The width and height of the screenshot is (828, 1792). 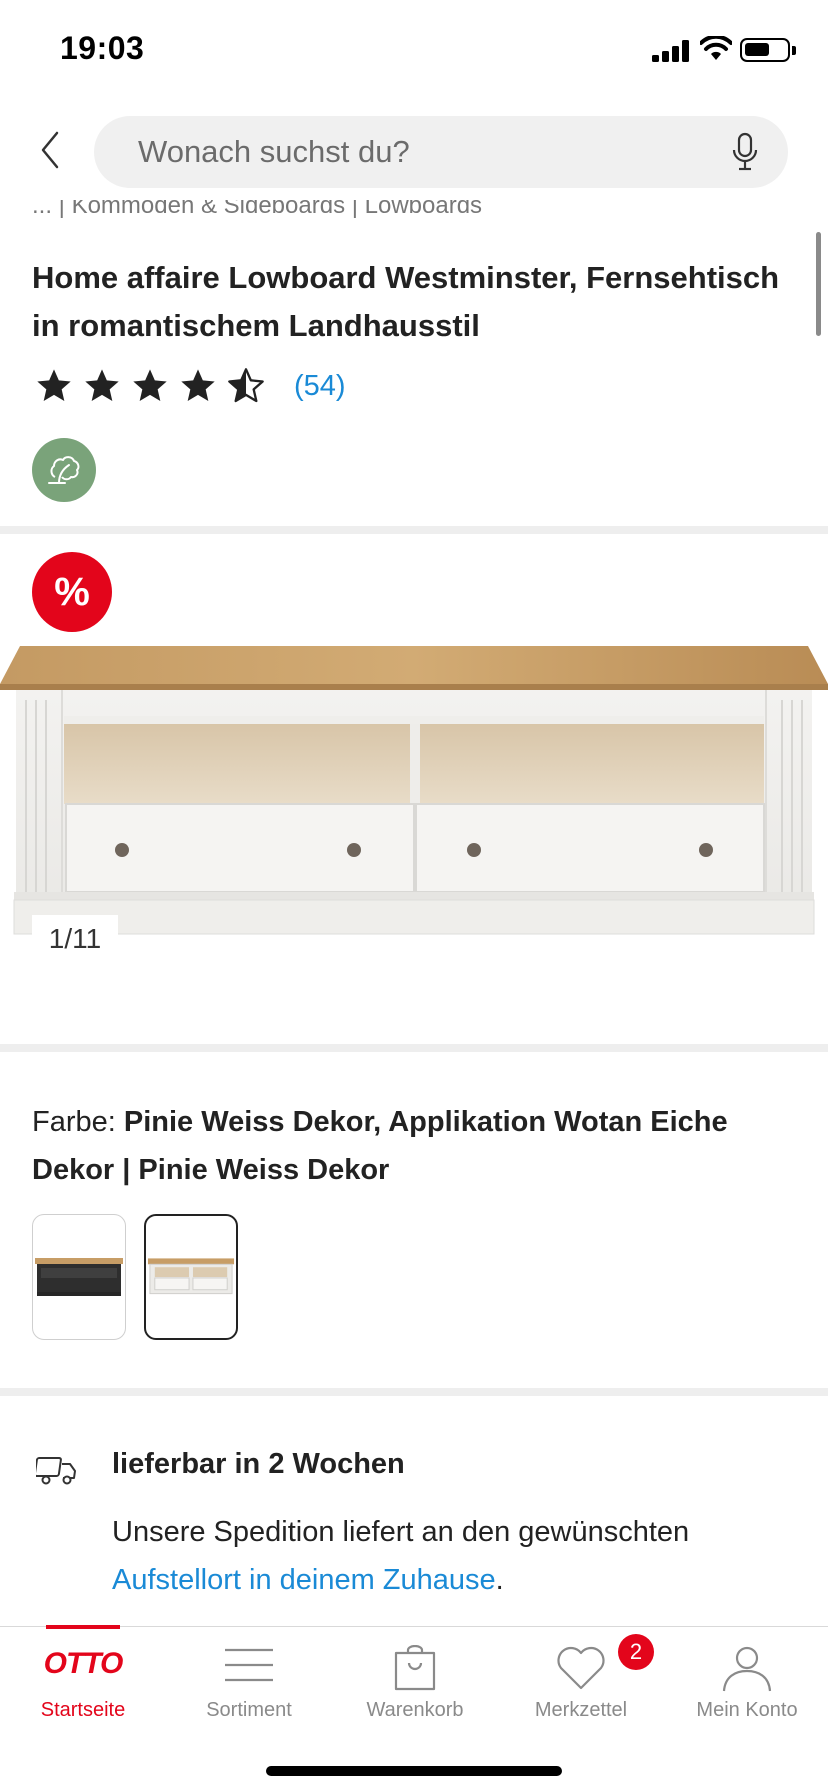 What do you see at coordinates (304, 1580) in the screenshot?
I see `delivery-link: Aufstellort in deinem Zuhause` at bounding box center [304, 1580].